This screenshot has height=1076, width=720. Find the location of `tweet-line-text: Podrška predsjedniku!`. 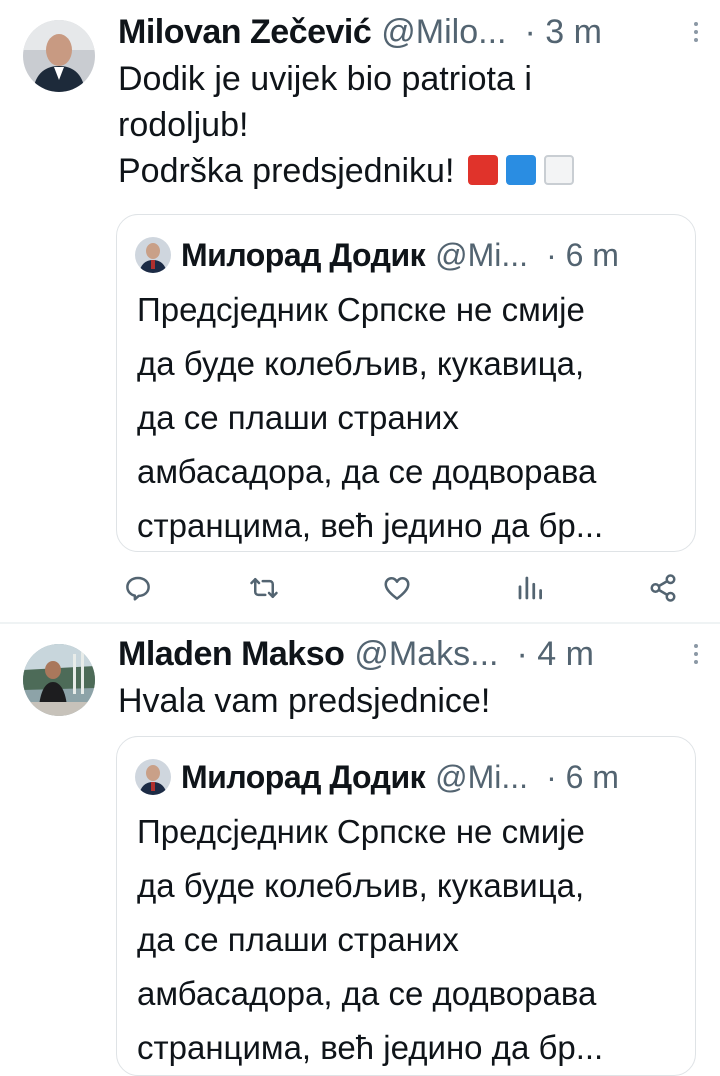

tweet-line-text: Podrška predsjedniku! is located at coordinates (286, 171).